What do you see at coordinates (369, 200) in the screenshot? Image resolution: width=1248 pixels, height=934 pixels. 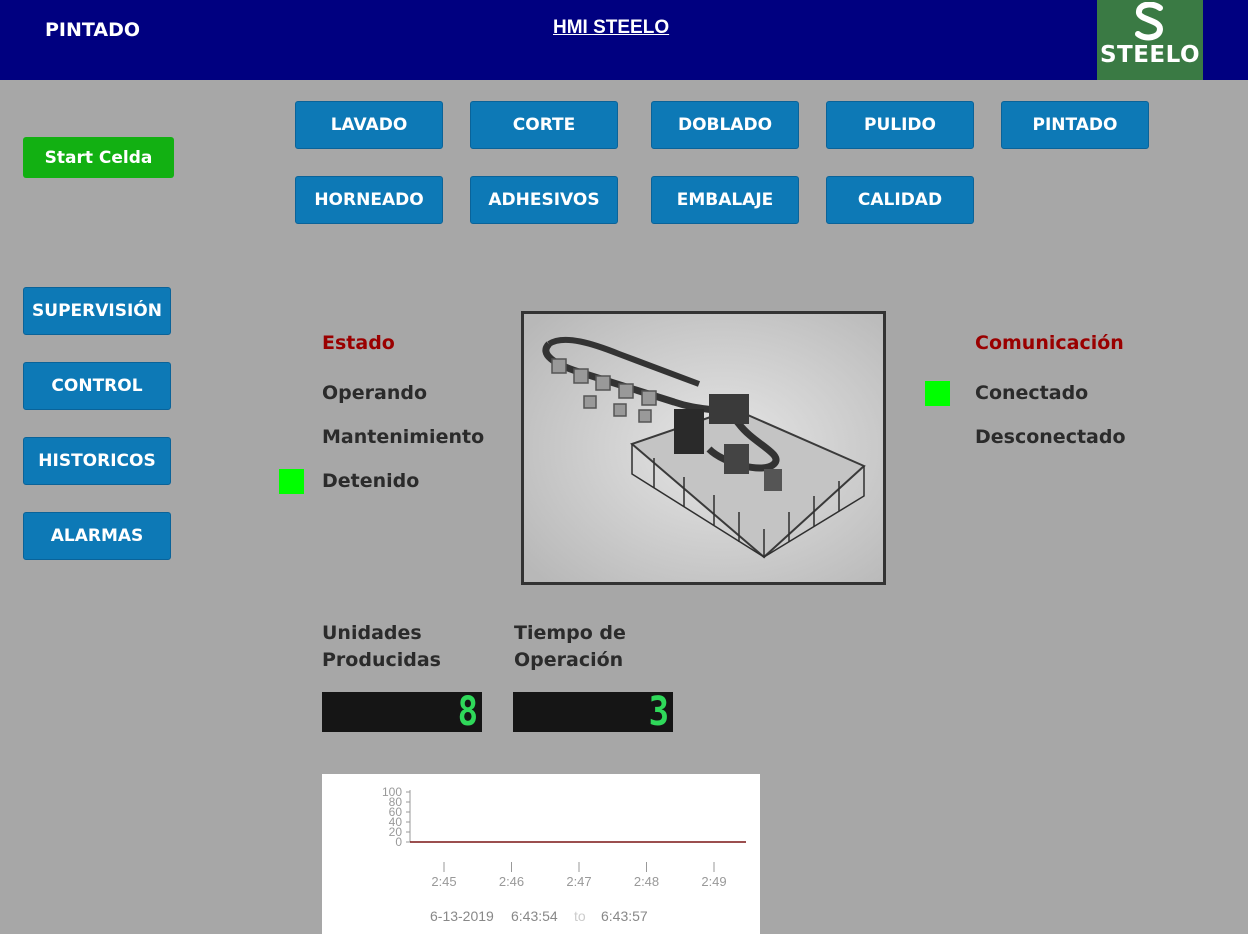 I see `horneado-button: HORNEADO` at bounding box center [369, 200].